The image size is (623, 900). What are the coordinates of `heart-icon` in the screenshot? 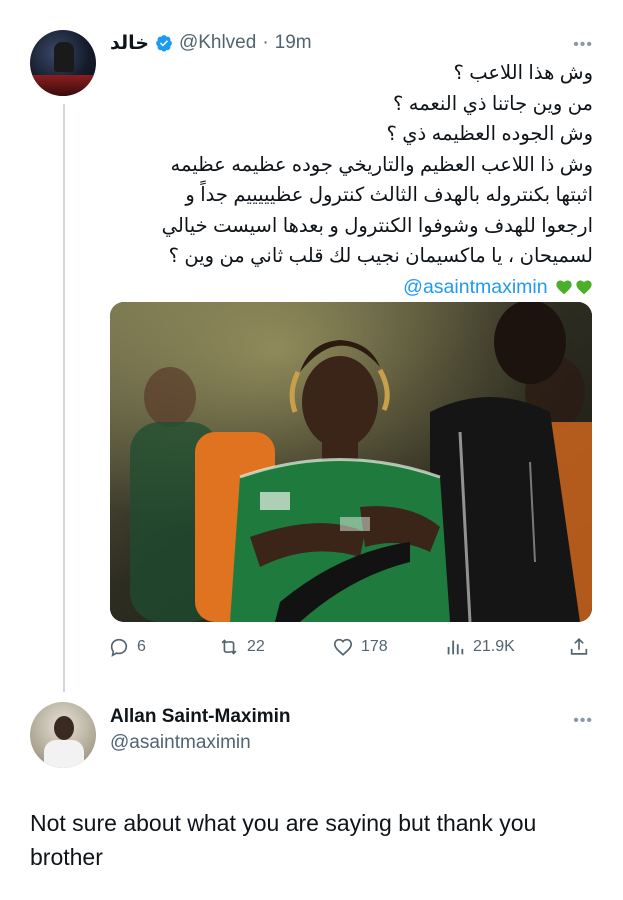 It's located at (343, 647).